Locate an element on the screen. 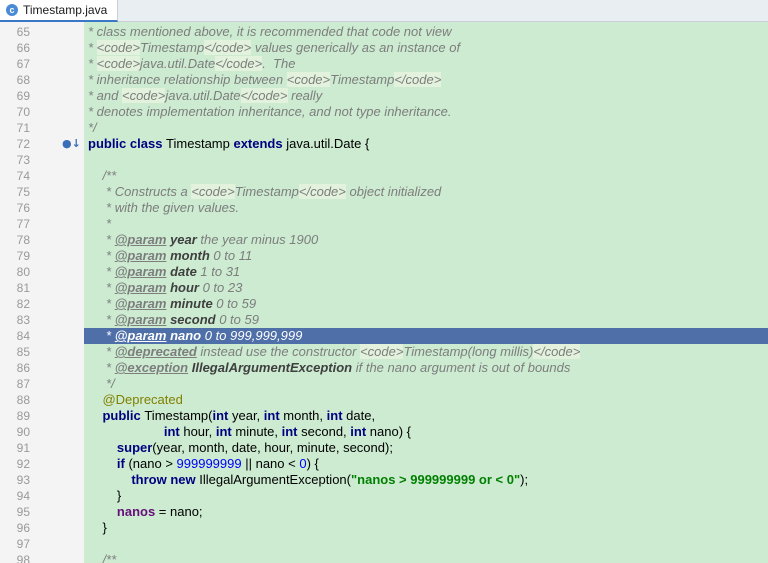  code-token: 0 to 23 is located at coordinates (220, 287).